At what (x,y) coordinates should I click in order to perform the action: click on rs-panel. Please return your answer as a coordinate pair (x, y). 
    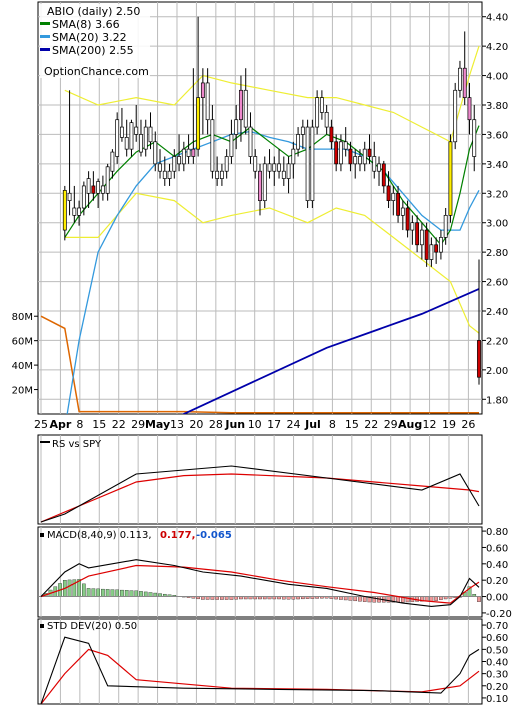
    Looking at the image, I should click on (260, 479).